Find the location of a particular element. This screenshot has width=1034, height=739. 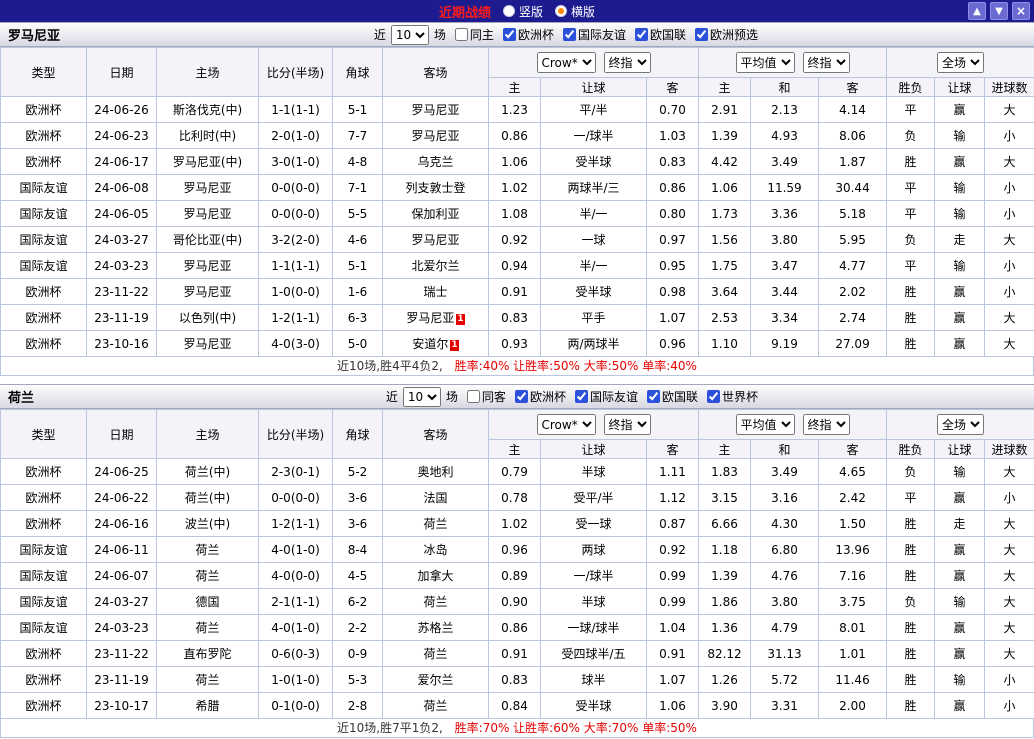

filter-controls: 近 10 场 同主 欧洲杯 国际友谊 欧国联 欧洲预选 is located at coordinates (566, 34).